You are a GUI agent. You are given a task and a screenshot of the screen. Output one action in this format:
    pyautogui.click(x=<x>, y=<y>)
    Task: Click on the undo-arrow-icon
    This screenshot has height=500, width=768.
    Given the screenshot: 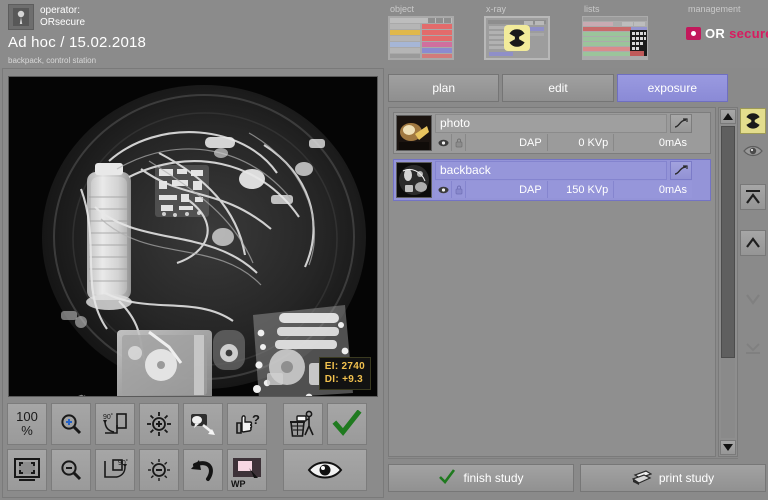 What is the action you would take?
    pyautogui.click(x=203, y=470)
    